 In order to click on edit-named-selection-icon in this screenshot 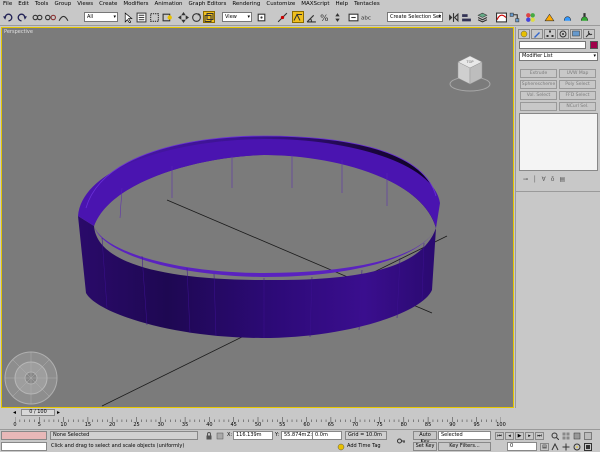, I will do `click(353, 17)`.